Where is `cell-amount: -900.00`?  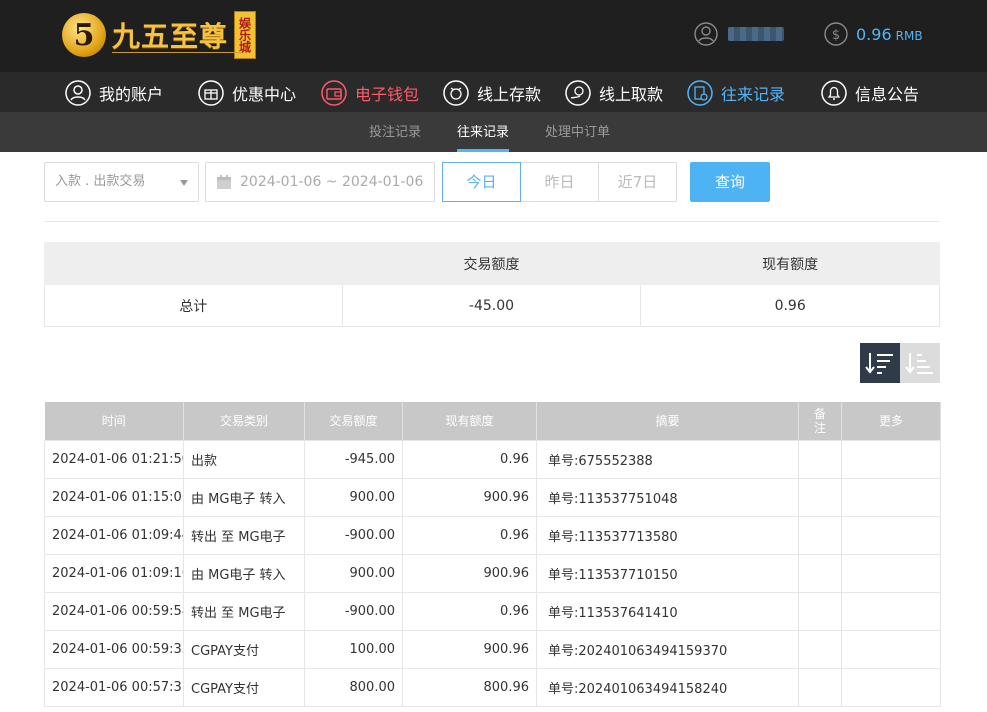 cell-amount: -900.00 is located at coordinates (353, 611).